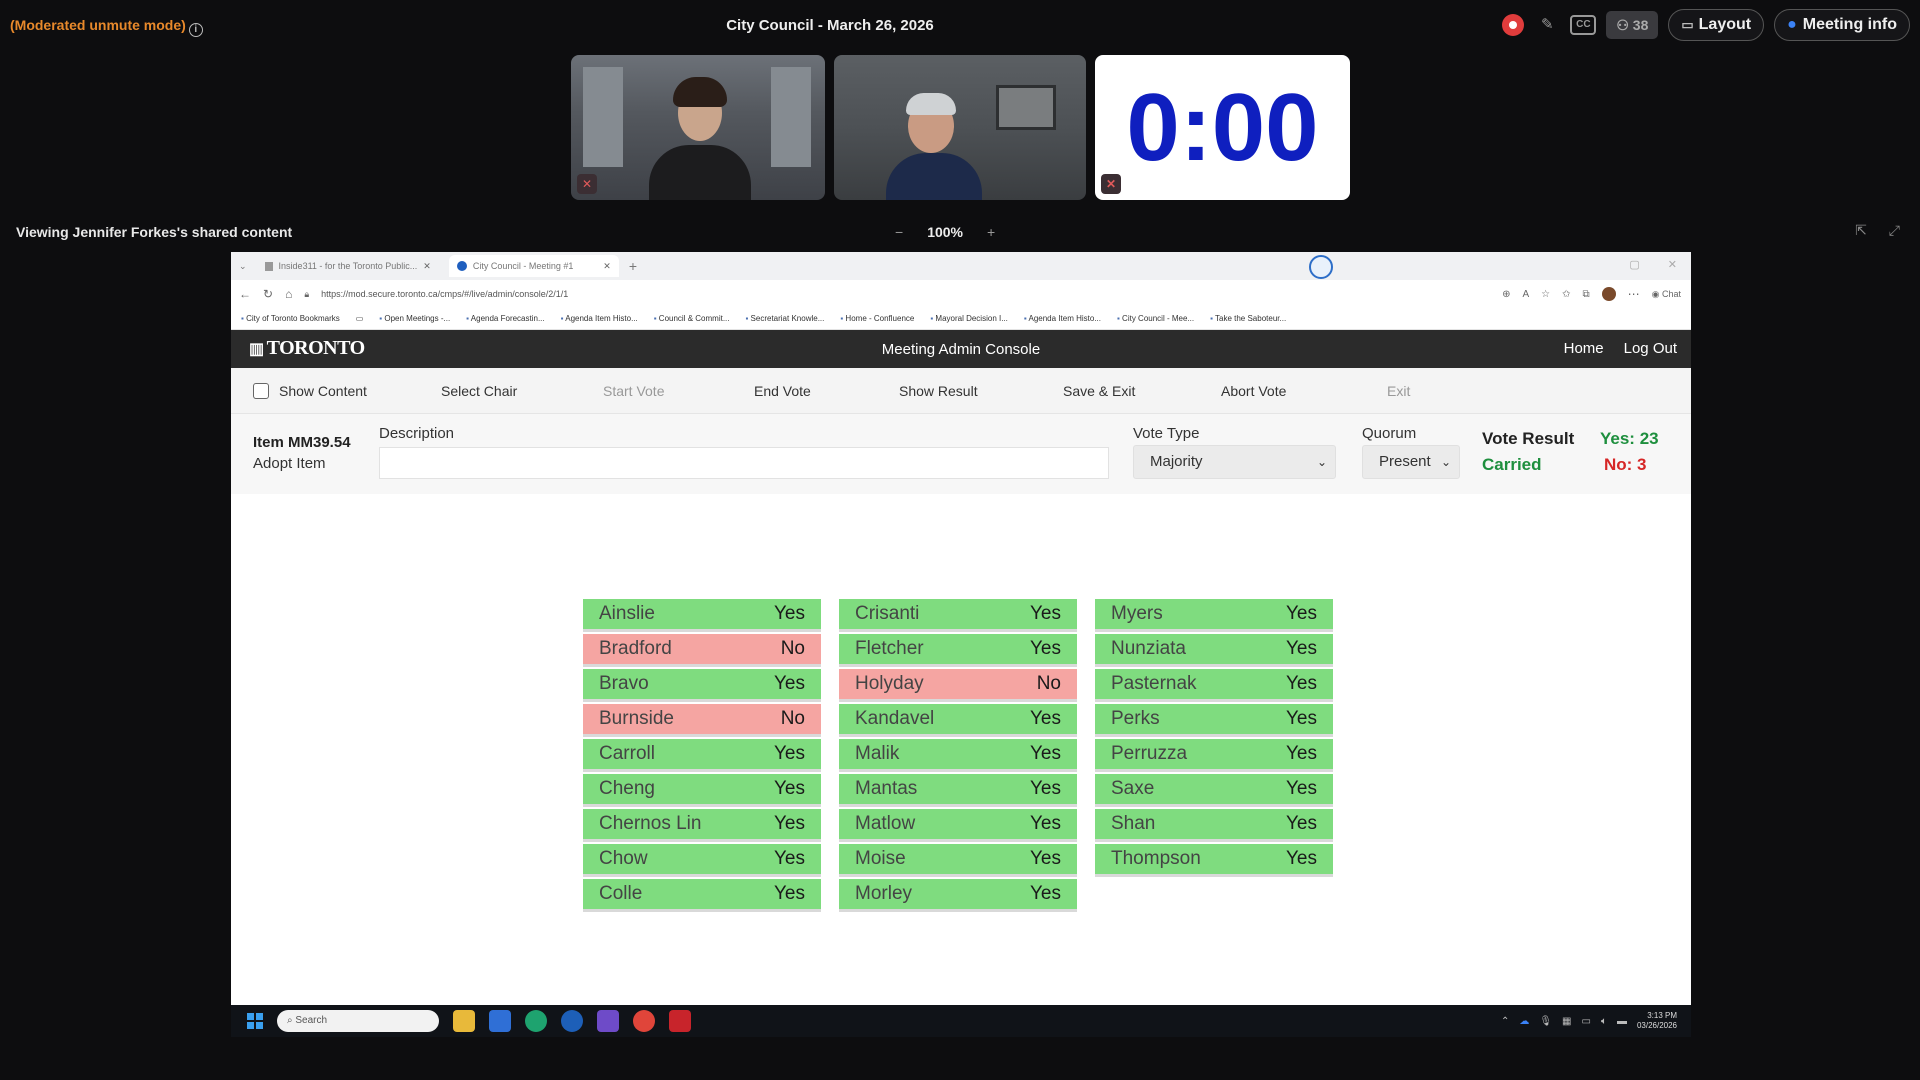  Describe the element at coordinates (1604, 1021) in the screenshot. I see `volume-icon: 🔈︎` at that location.